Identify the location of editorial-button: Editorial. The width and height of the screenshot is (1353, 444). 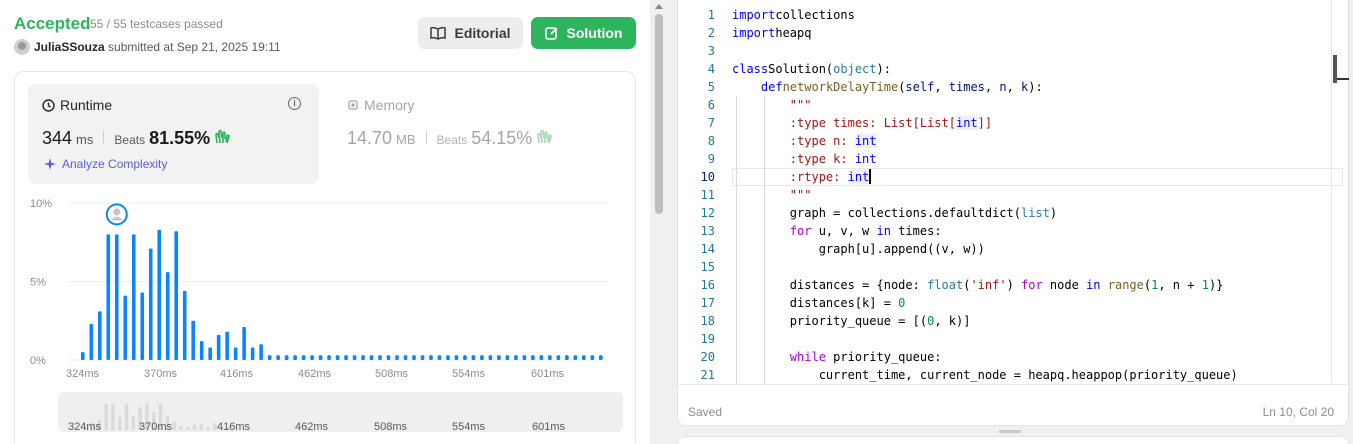
(470, 33).